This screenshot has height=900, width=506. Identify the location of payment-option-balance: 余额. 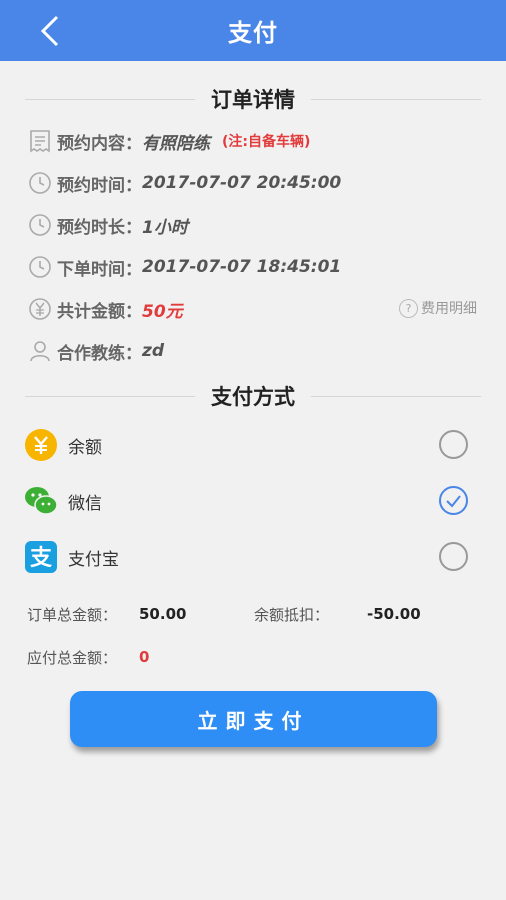
(247, 445).